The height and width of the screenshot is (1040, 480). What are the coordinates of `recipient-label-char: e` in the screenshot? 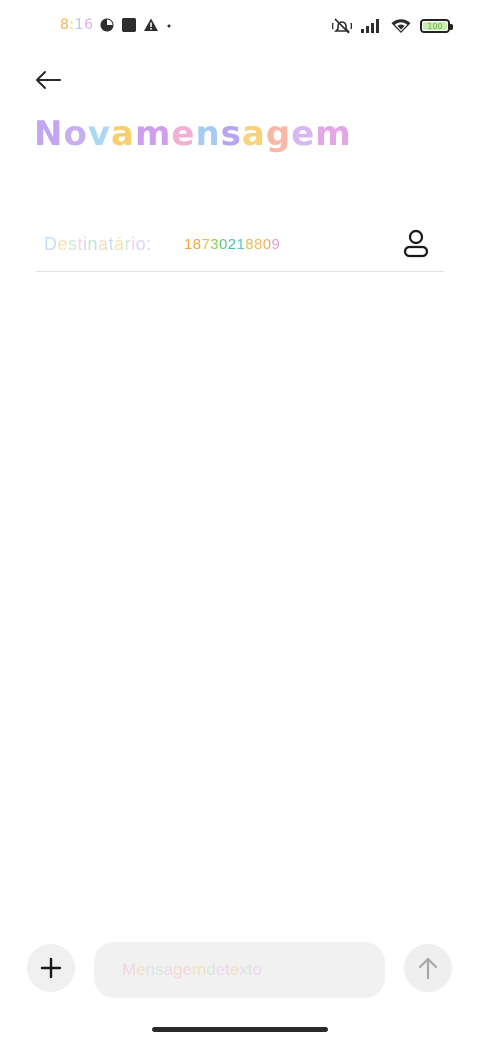 It's located at (63, 244).